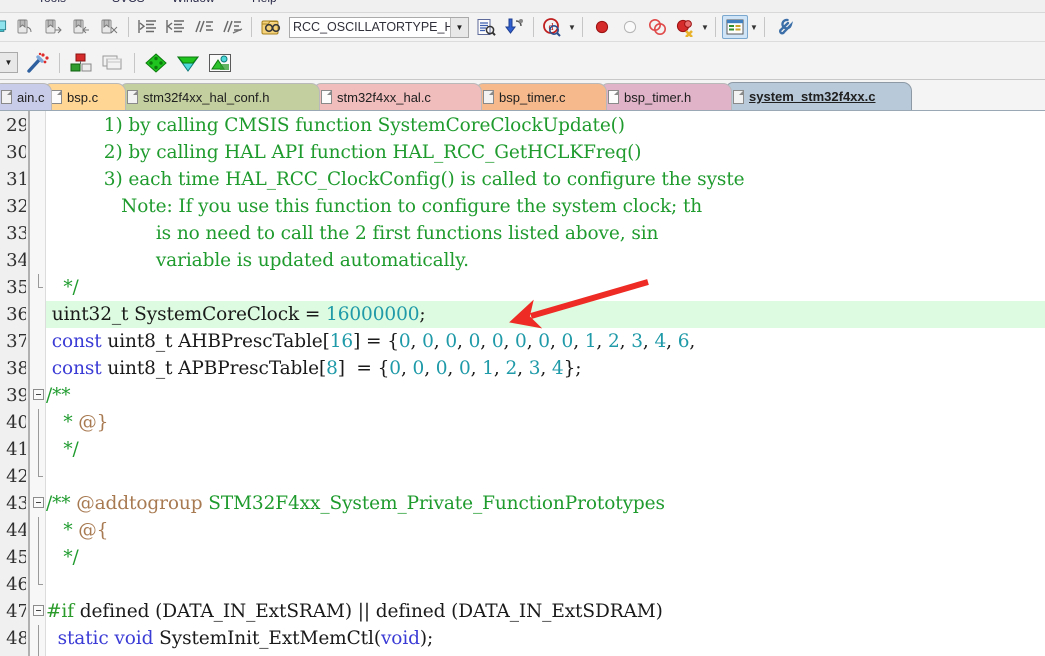 The height and width of the screenshot is (656, 1045). Describe the element at coordinates (193, 2) in the screenshot. I see `menu-item-window: Window` at that location.